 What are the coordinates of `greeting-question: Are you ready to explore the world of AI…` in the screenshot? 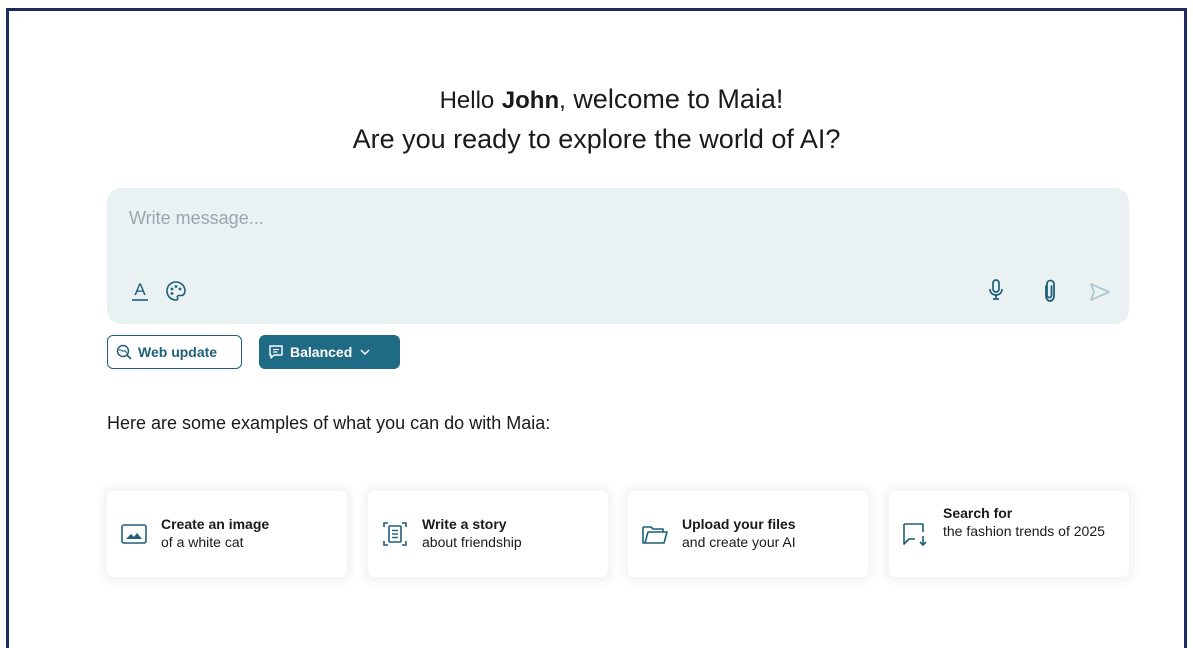 It's located at (596, 139).